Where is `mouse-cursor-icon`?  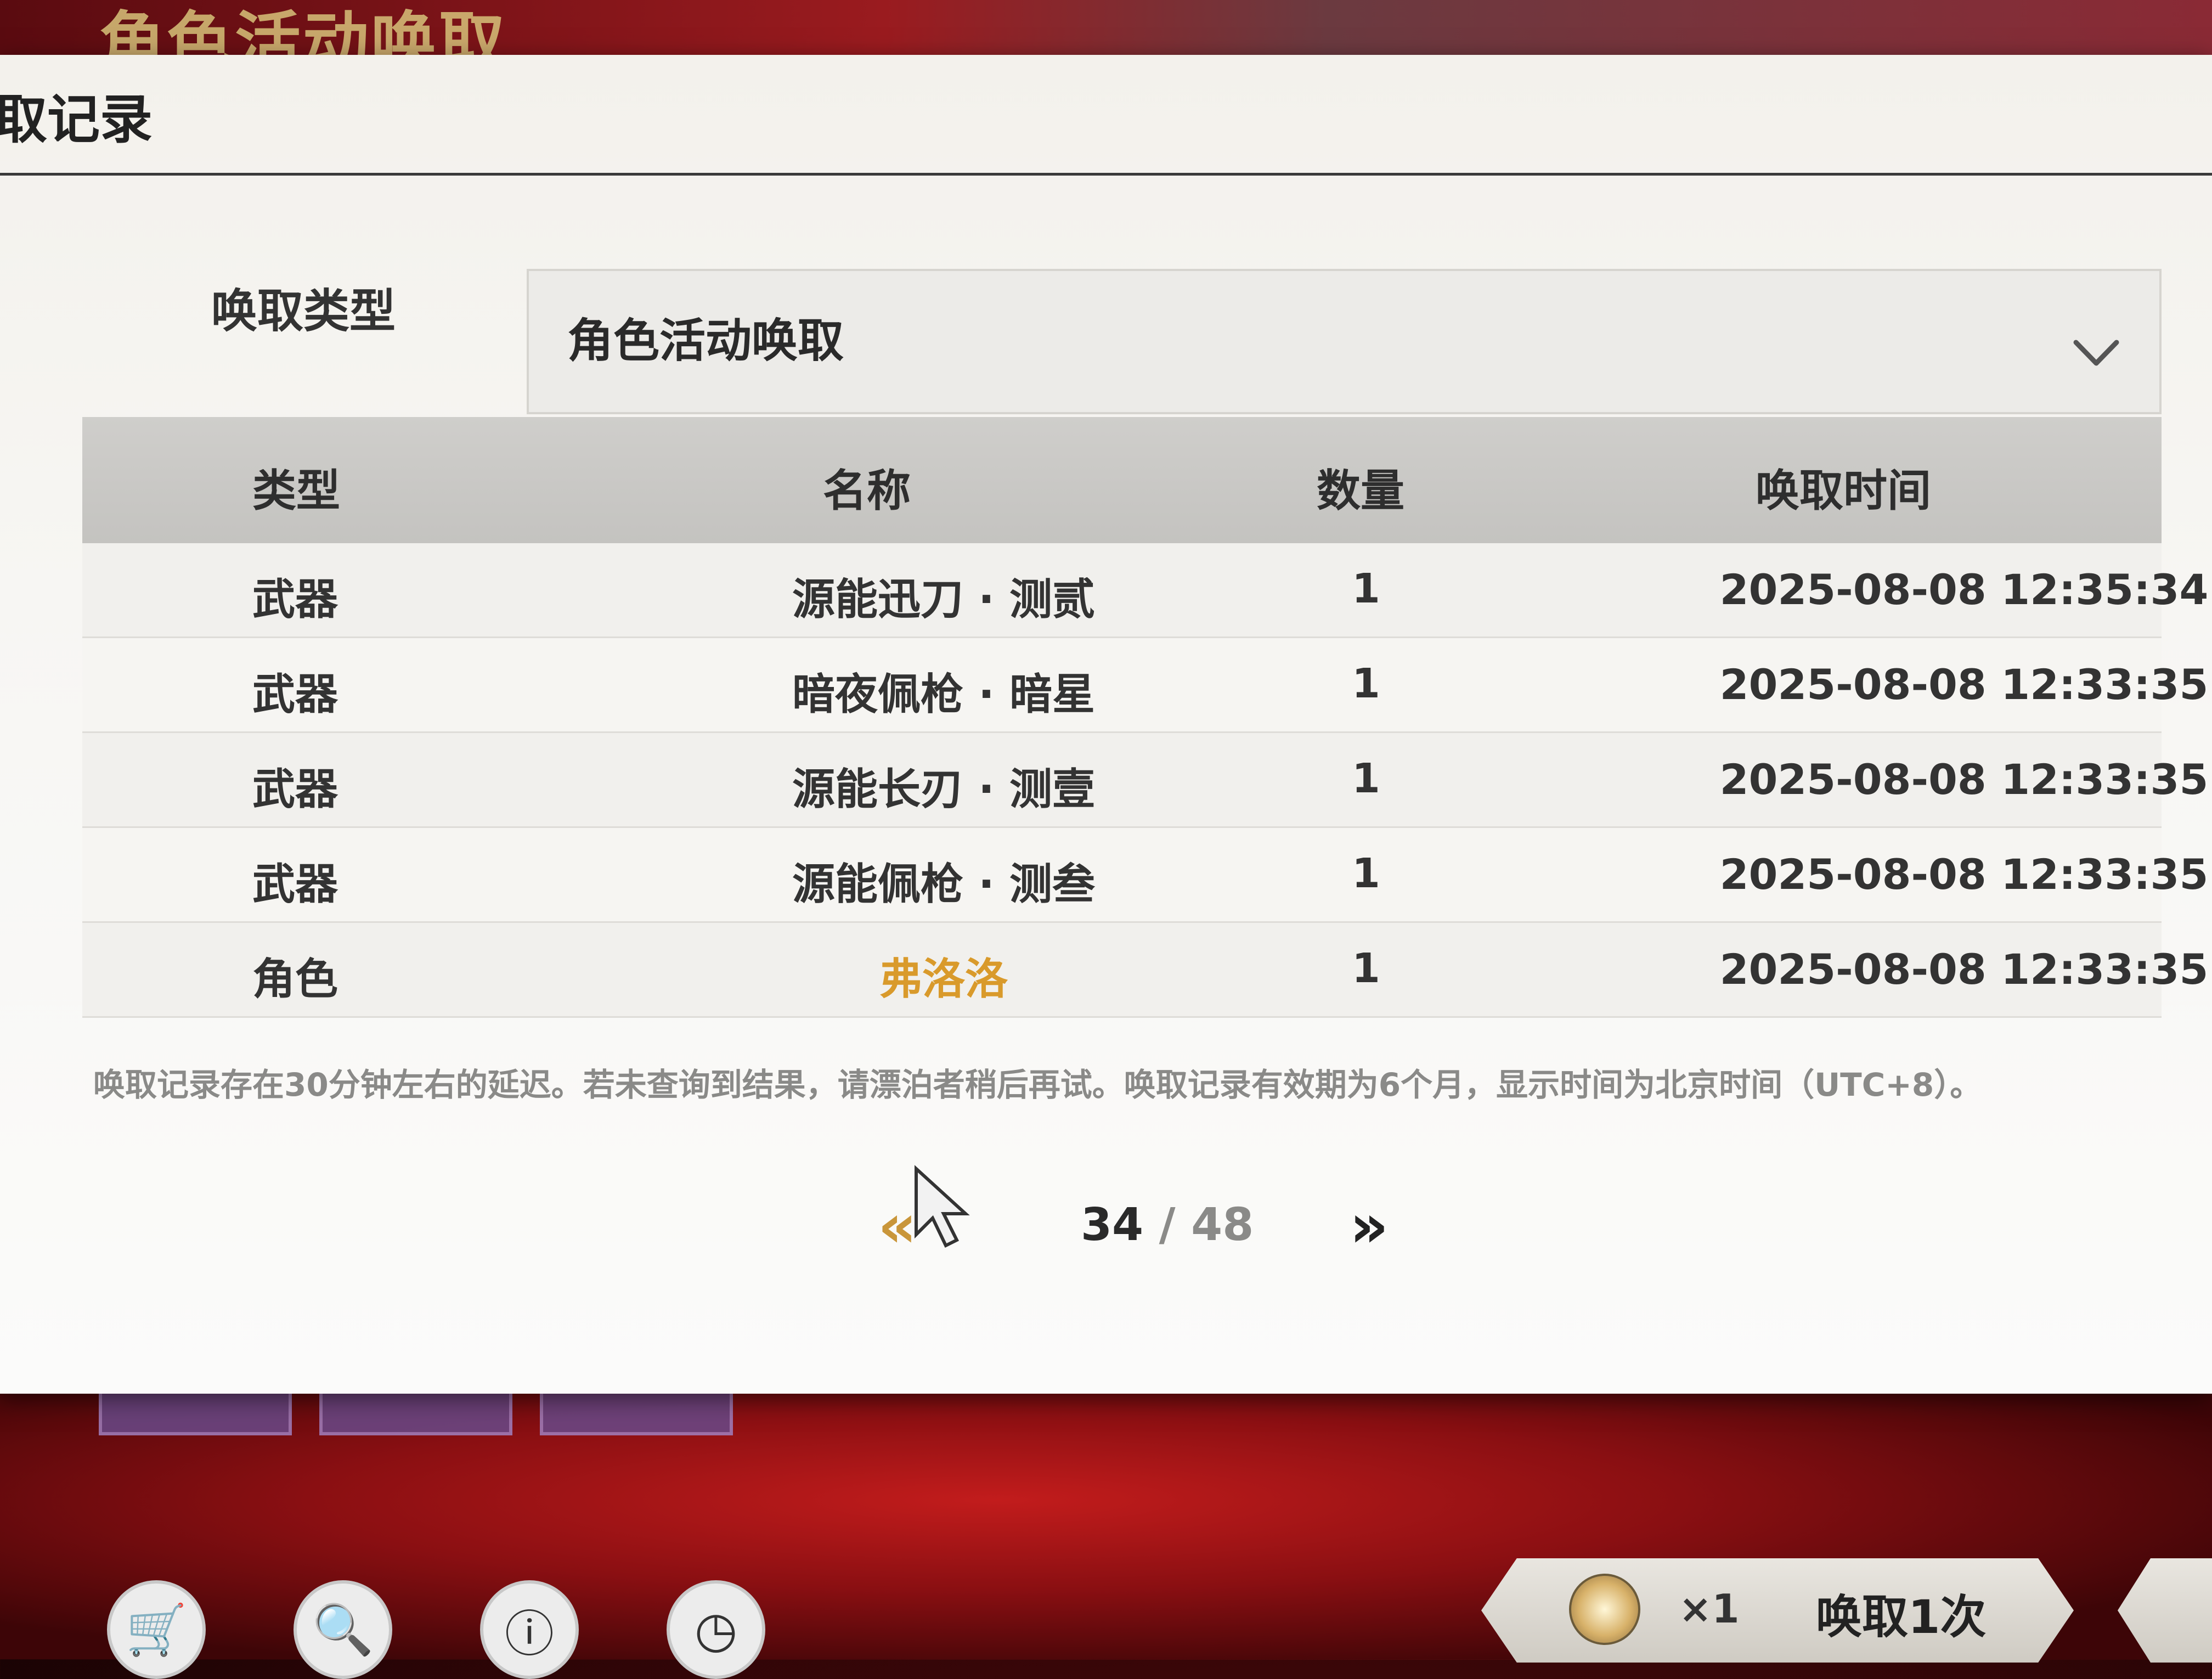
mouse-cursor-icon is located at coordinates (943, 1206).